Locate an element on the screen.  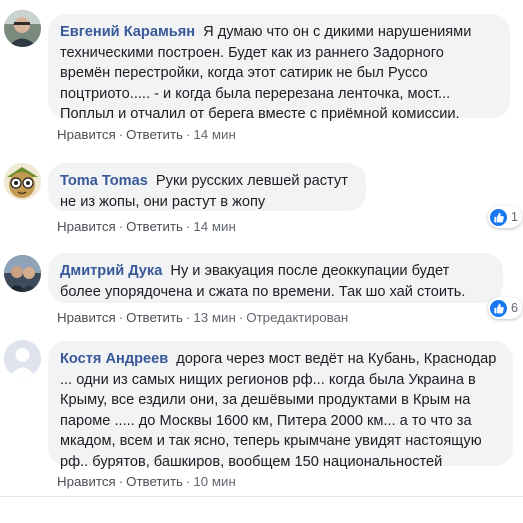
edited-label: Отредактирован is located at coordinates (297, 317).